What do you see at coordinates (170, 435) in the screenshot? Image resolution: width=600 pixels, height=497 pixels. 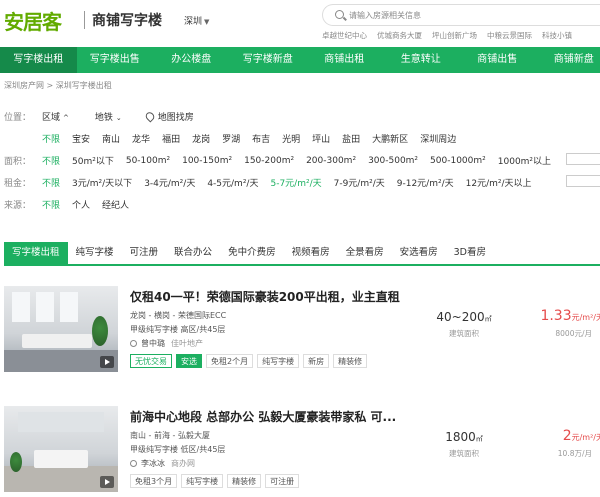 I see `listing-location: 南山 - 前海 - 弘毅大厦` at bounding box center [170, 435].